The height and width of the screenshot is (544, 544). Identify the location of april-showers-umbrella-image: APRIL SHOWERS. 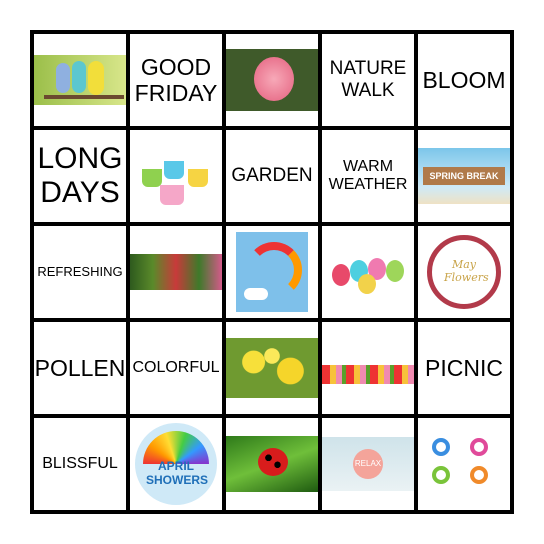
(176, 464).